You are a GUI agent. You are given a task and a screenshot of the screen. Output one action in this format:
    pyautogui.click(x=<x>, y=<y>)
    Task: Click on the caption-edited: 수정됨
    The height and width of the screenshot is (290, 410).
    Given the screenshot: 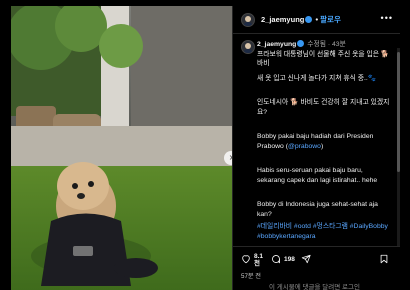 What is the action you would take?
    pyautogui.click(x=316, y=44)
    